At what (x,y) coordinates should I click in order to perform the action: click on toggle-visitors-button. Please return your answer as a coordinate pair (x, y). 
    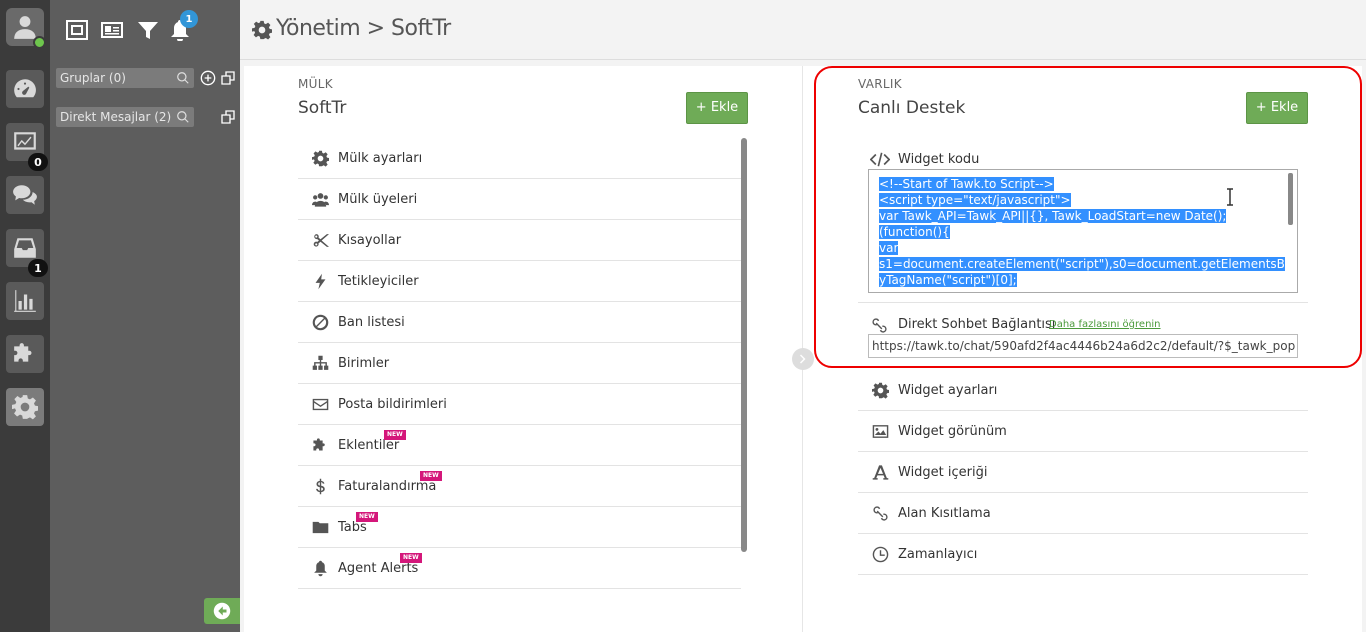
    Looking at the image, I should click on (77, 30).